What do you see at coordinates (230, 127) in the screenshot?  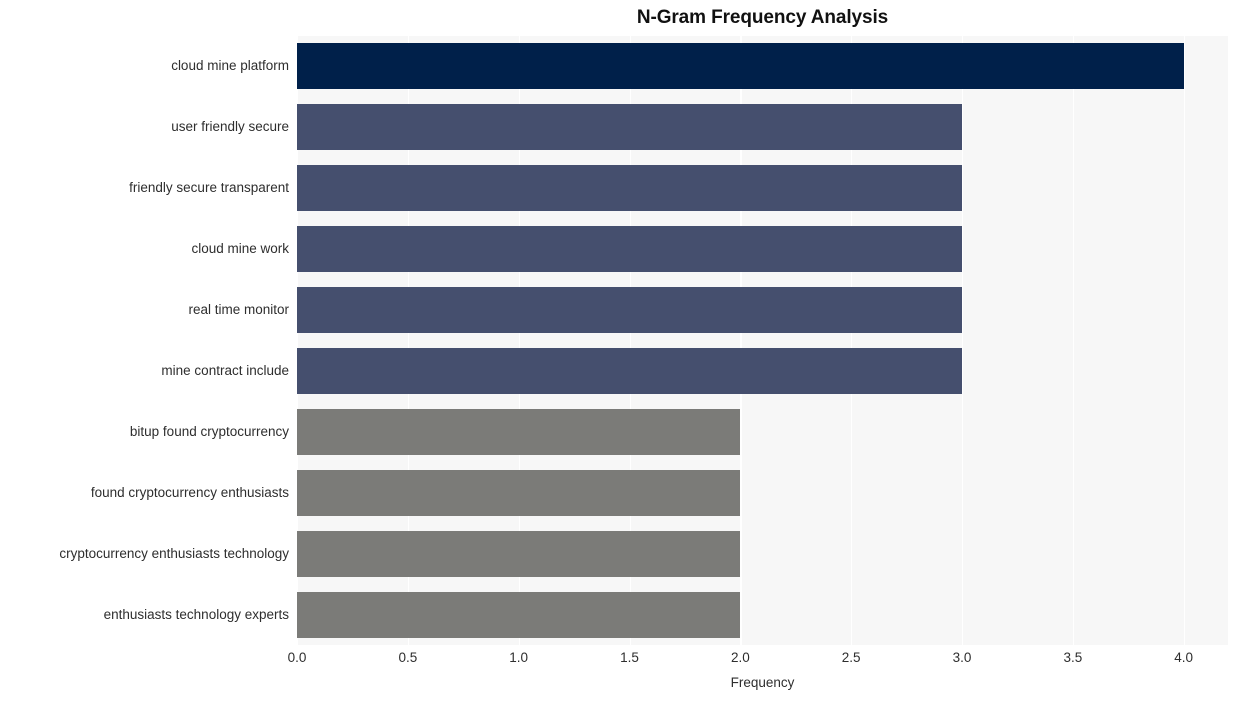 I see `y-axis-tick-label: user friendly secure` at bounding box center [230, 127].